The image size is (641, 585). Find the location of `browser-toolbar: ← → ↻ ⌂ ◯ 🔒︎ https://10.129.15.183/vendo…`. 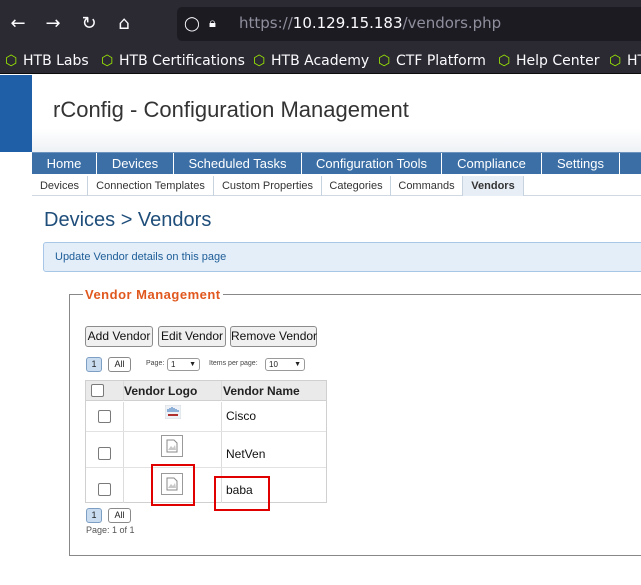

browser-toolbar: ← → ↻ ⌂ ◯ 🔒︎ https://10.129.15.183/vendo… is located at coordinates (320, 24).